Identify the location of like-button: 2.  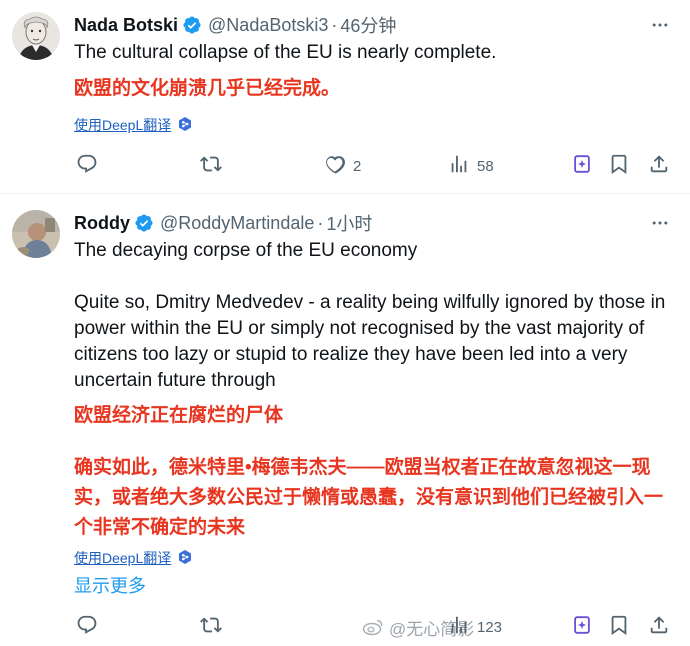
(342, 166).